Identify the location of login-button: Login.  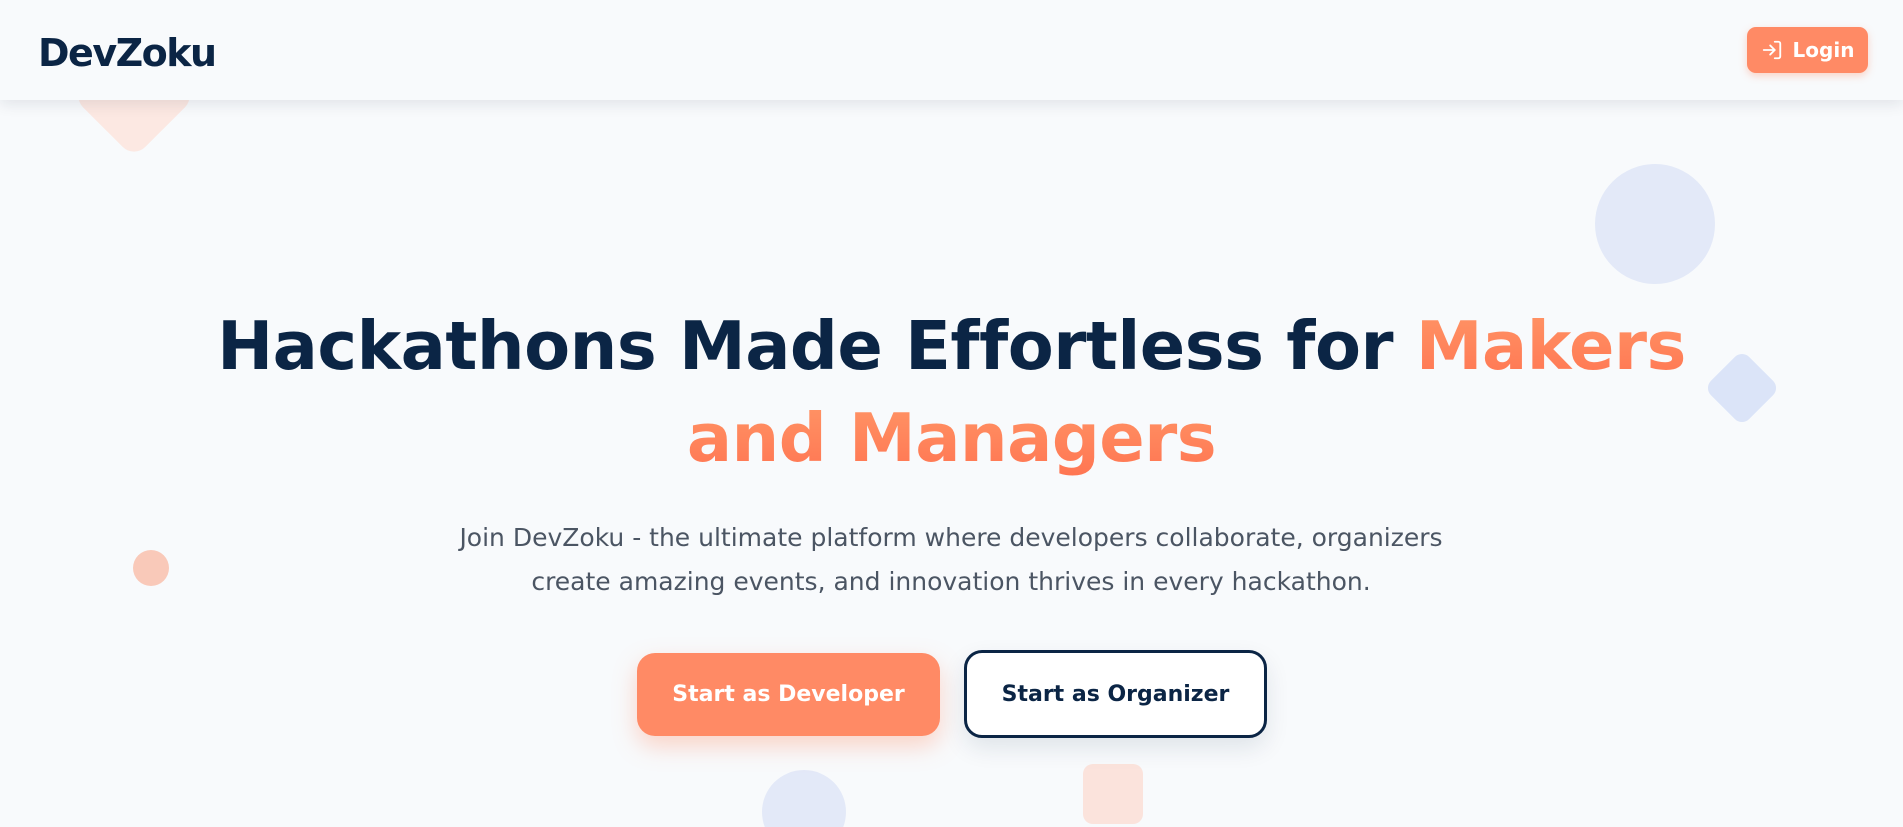
(1807, 50).